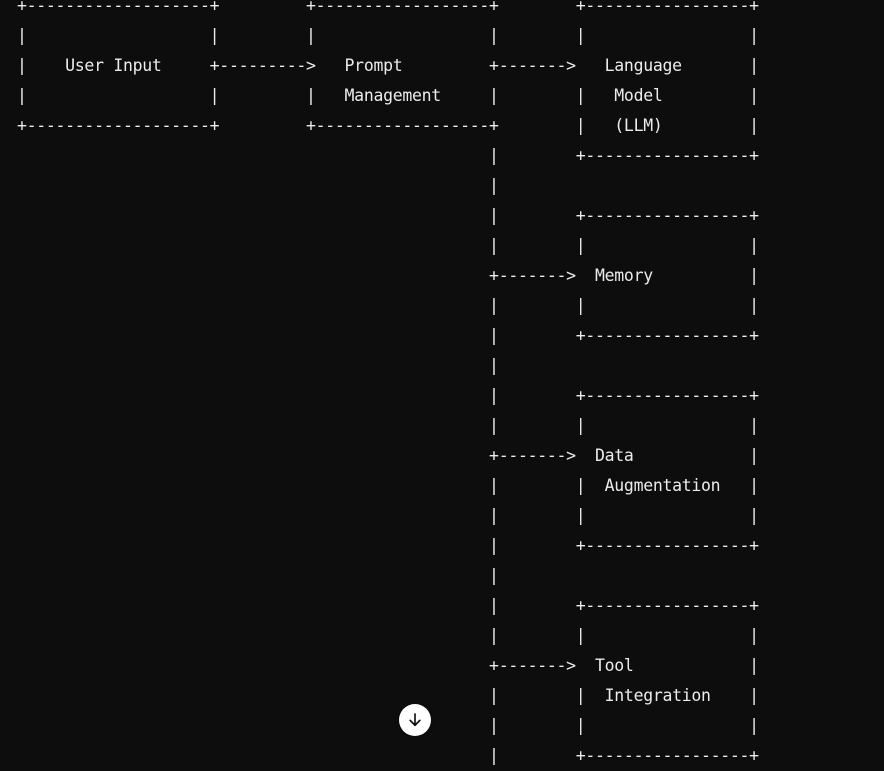 The image size is (884, 771). What do you see at coordinates (388, 275) in the screenshot?
I see `diagram-line: +-------> Memory |` at bounding box center [388, 275].